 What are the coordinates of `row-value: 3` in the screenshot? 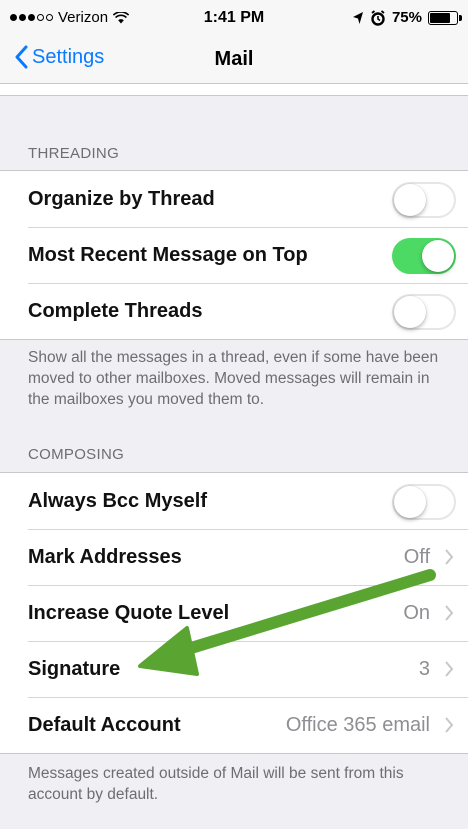 It's located at (424, 668).